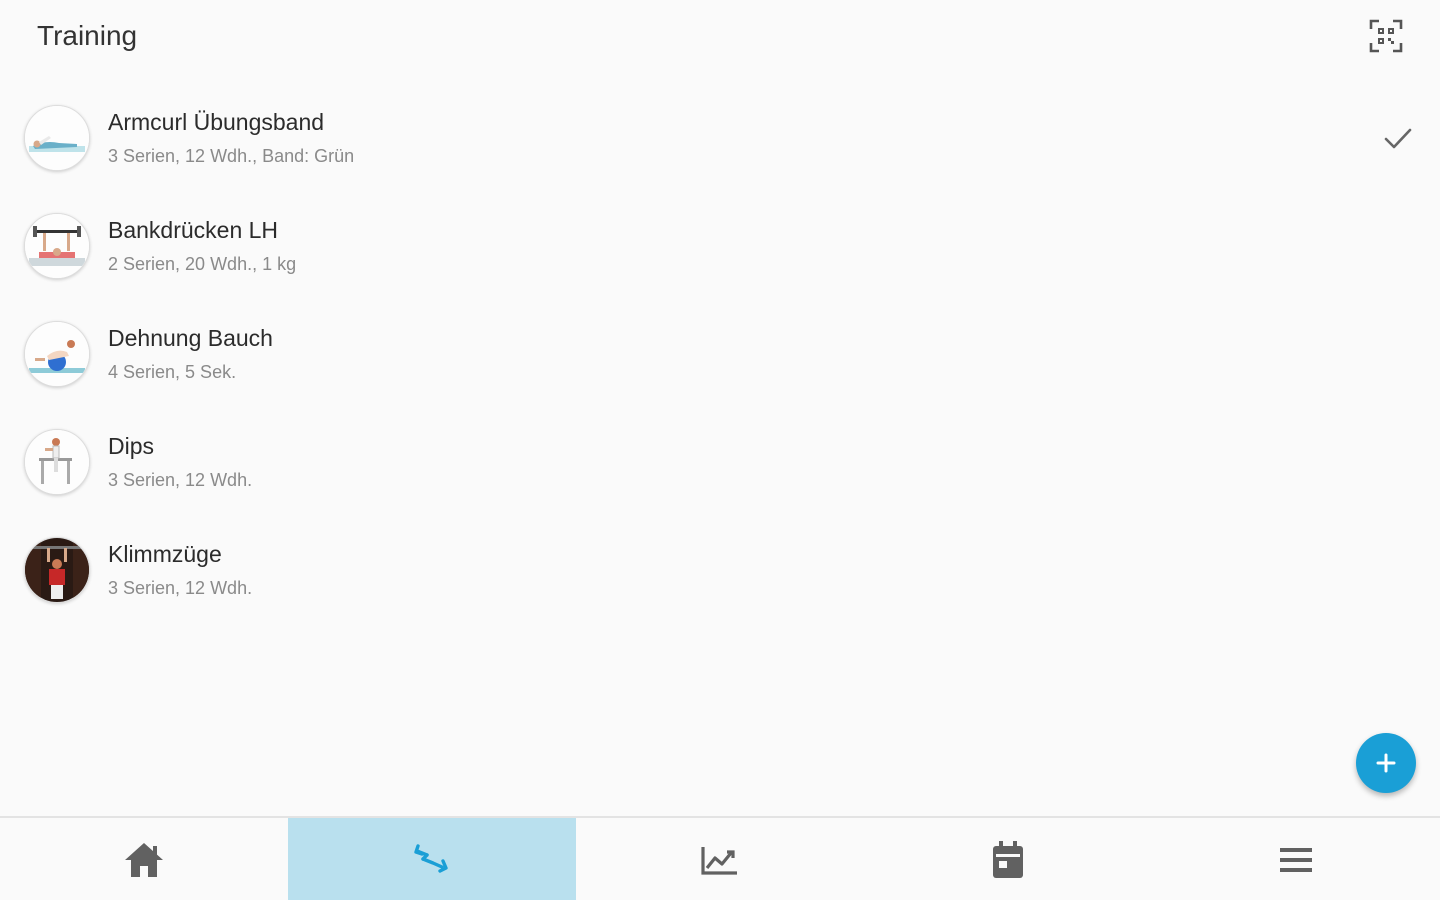 This screenshot has width=1440, height=900. What do you see at coordinates (231, 156) in the screenshot?
I see `exercise-details: 3 Serien, 12 Wdh., Band: Grün` at bounding box center [231, 156].